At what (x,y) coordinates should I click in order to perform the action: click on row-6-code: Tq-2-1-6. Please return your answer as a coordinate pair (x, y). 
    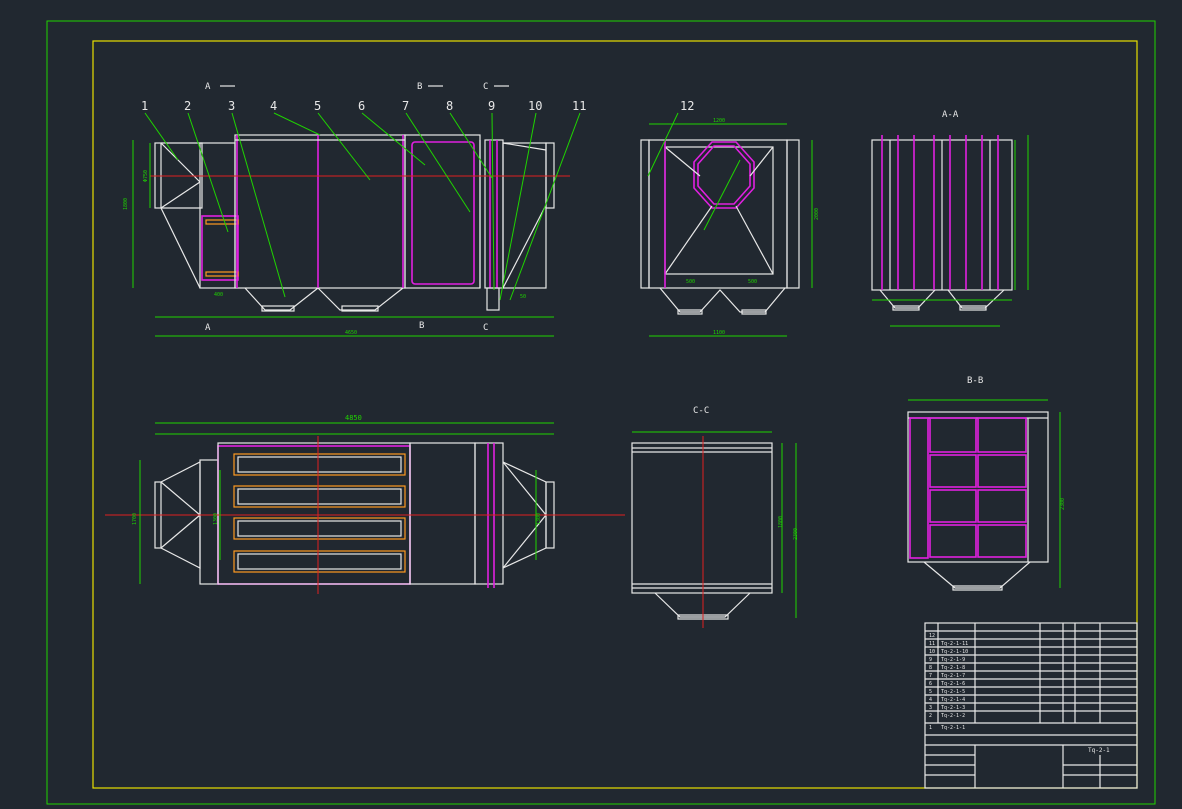
    Looking at the image, I should click on (953, 684).